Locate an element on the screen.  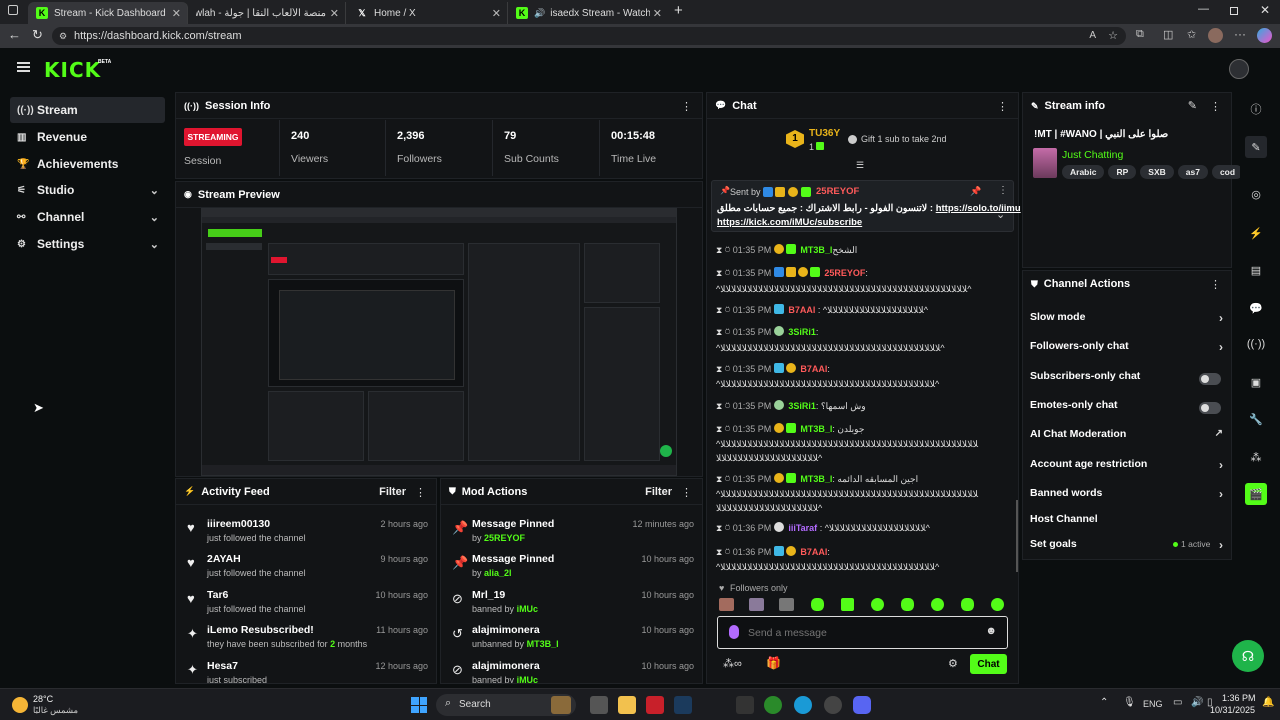
speaker-icon: 🔊 is located at coordinates (539, 13).